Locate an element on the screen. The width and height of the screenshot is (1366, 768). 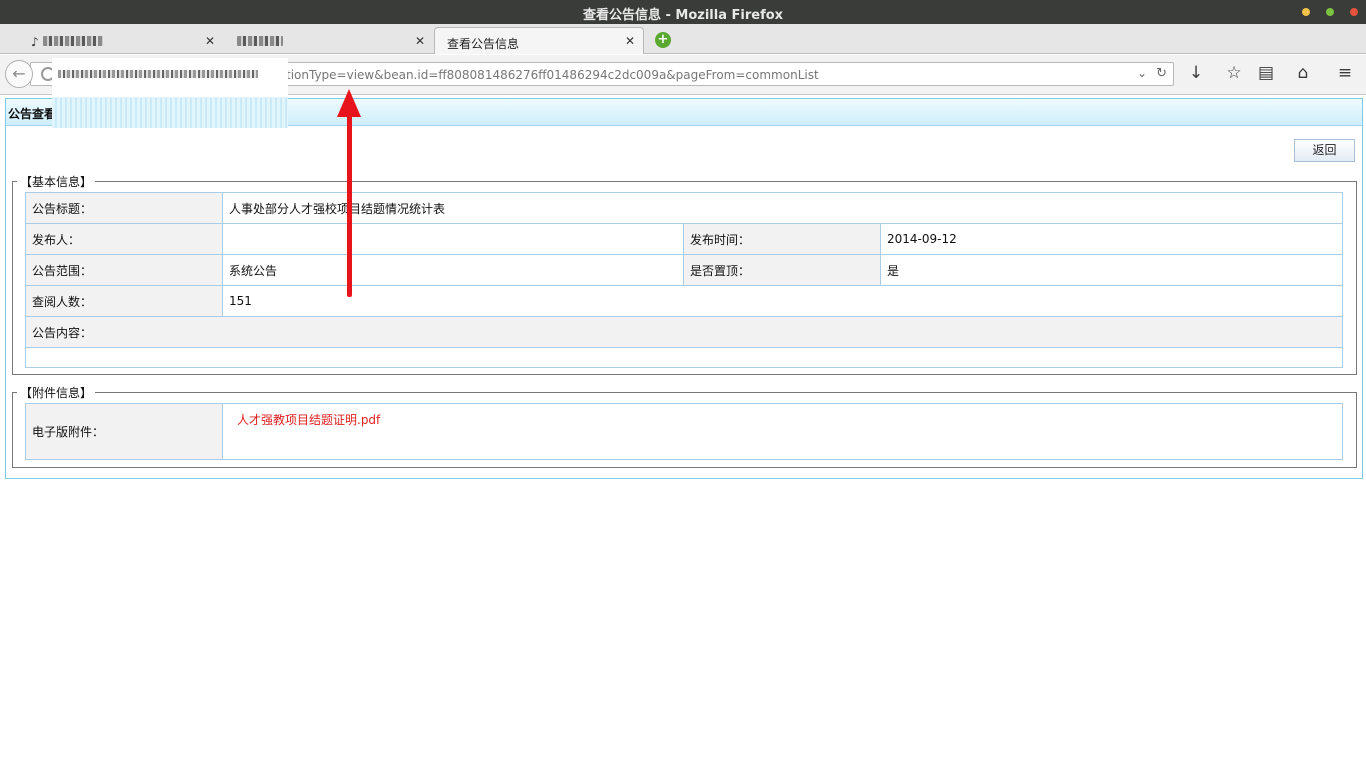
dropdown-icon: ⌄ is located at coordinates (1142, 73).